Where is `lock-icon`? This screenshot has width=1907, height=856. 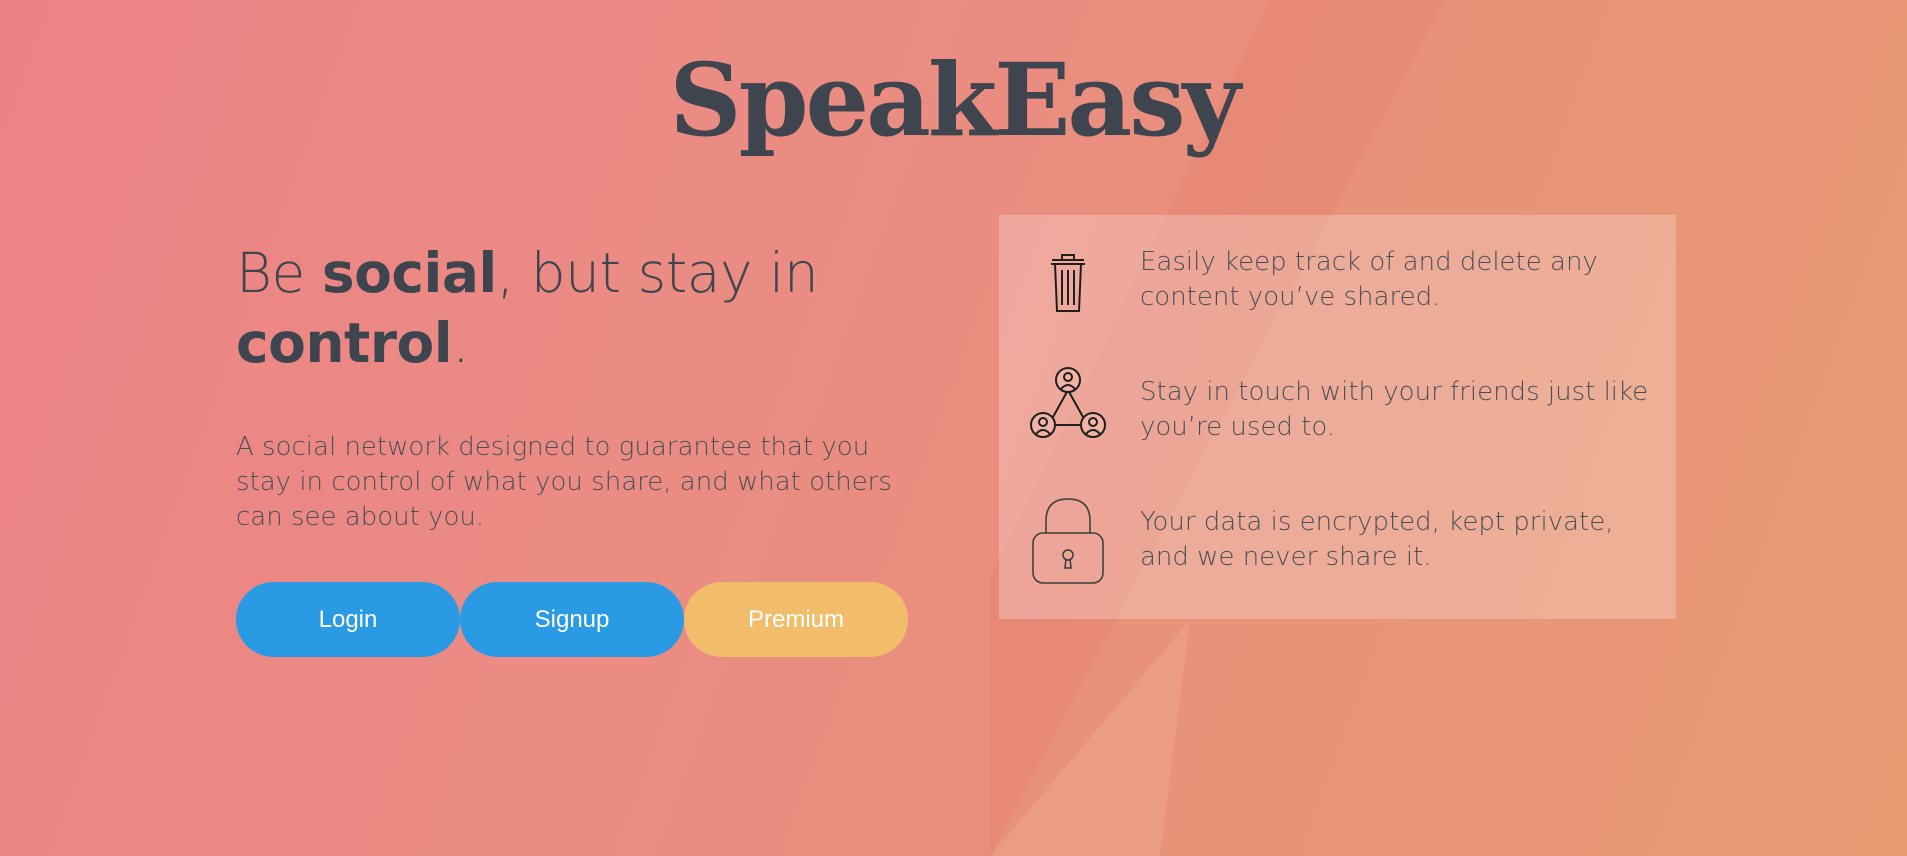
lock-icon is located at coordinates (1068, 540).